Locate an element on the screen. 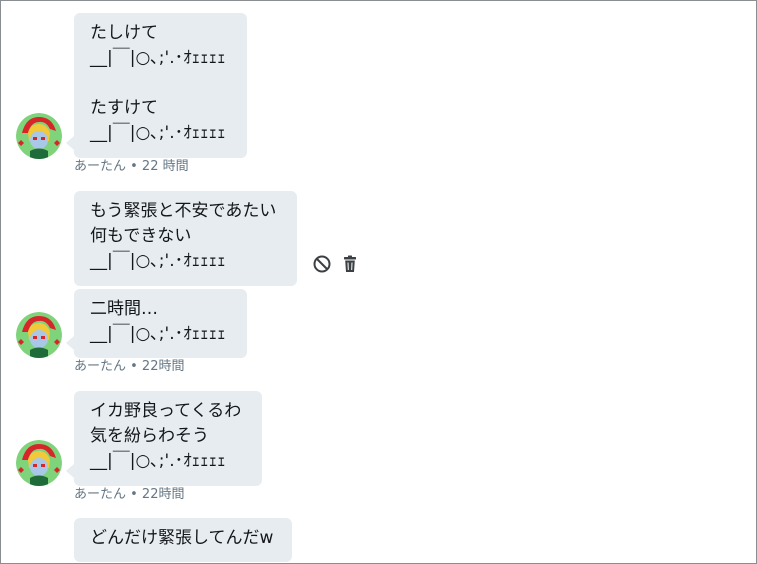  message-actions is located at coordinates (336, 264).